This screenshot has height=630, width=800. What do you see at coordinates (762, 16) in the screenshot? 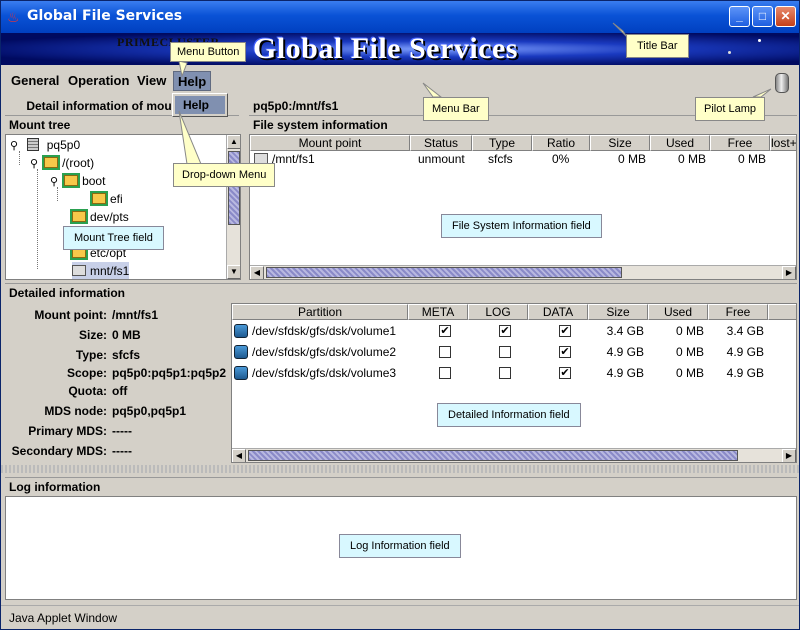
I see `maximize-button: □` at bounding box center [762, 16].